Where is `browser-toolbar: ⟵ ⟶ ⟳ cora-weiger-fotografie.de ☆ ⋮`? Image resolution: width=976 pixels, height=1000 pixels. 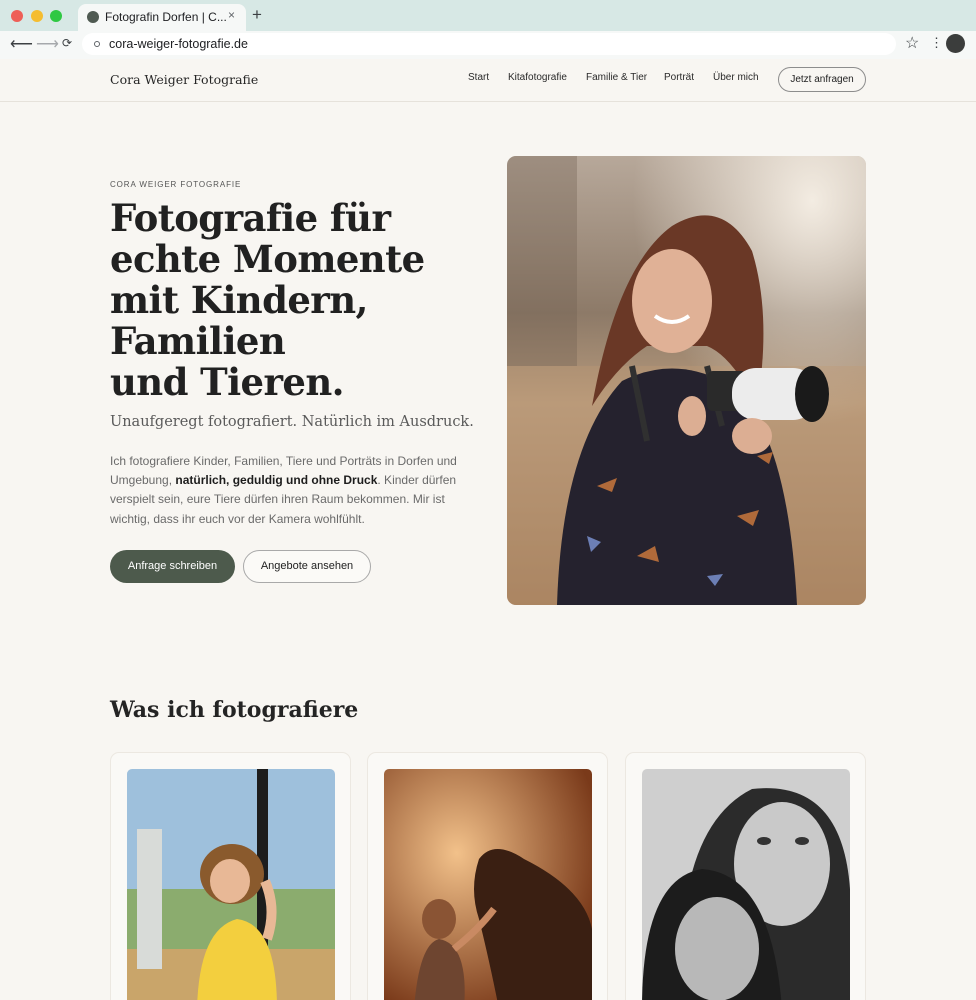
browser-toolbar: ⟵ ⟶ ⟳ cora-weiger-fotografie.de ☆ ⋮ is located at coordinates (488, 45).